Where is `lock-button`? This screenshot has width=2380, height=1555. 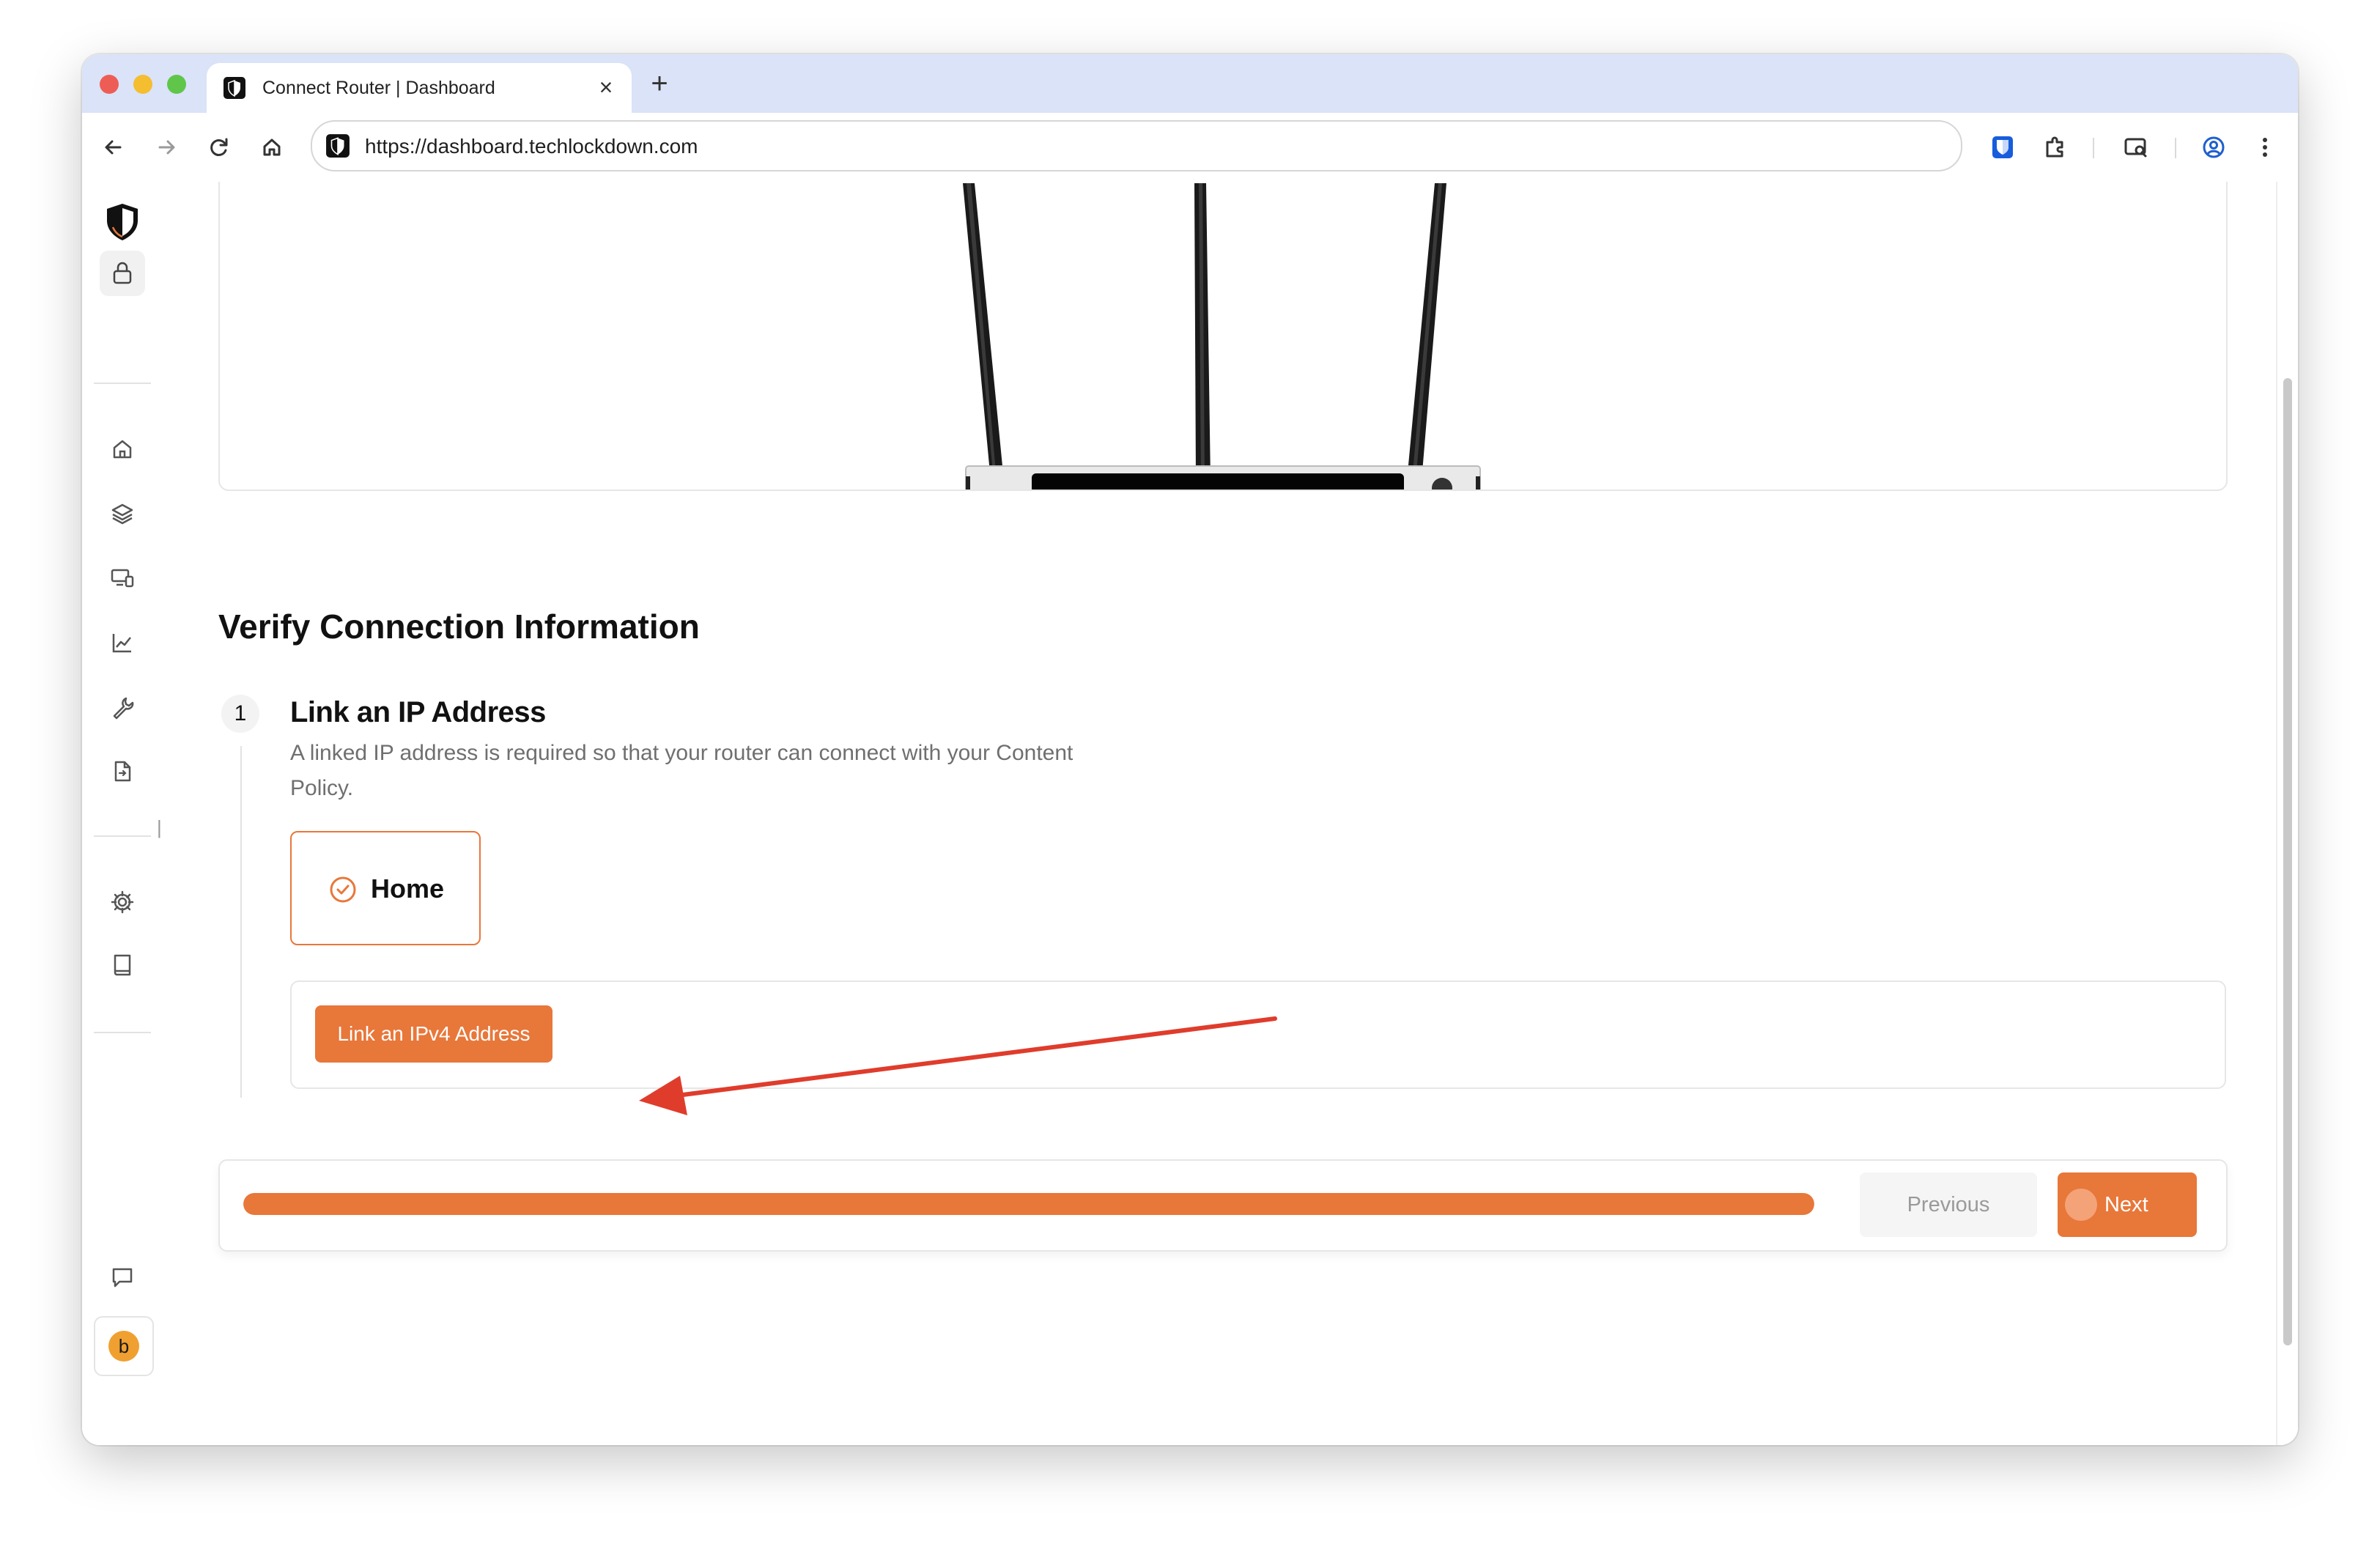 lock-button is located at coordinates (122, 273).